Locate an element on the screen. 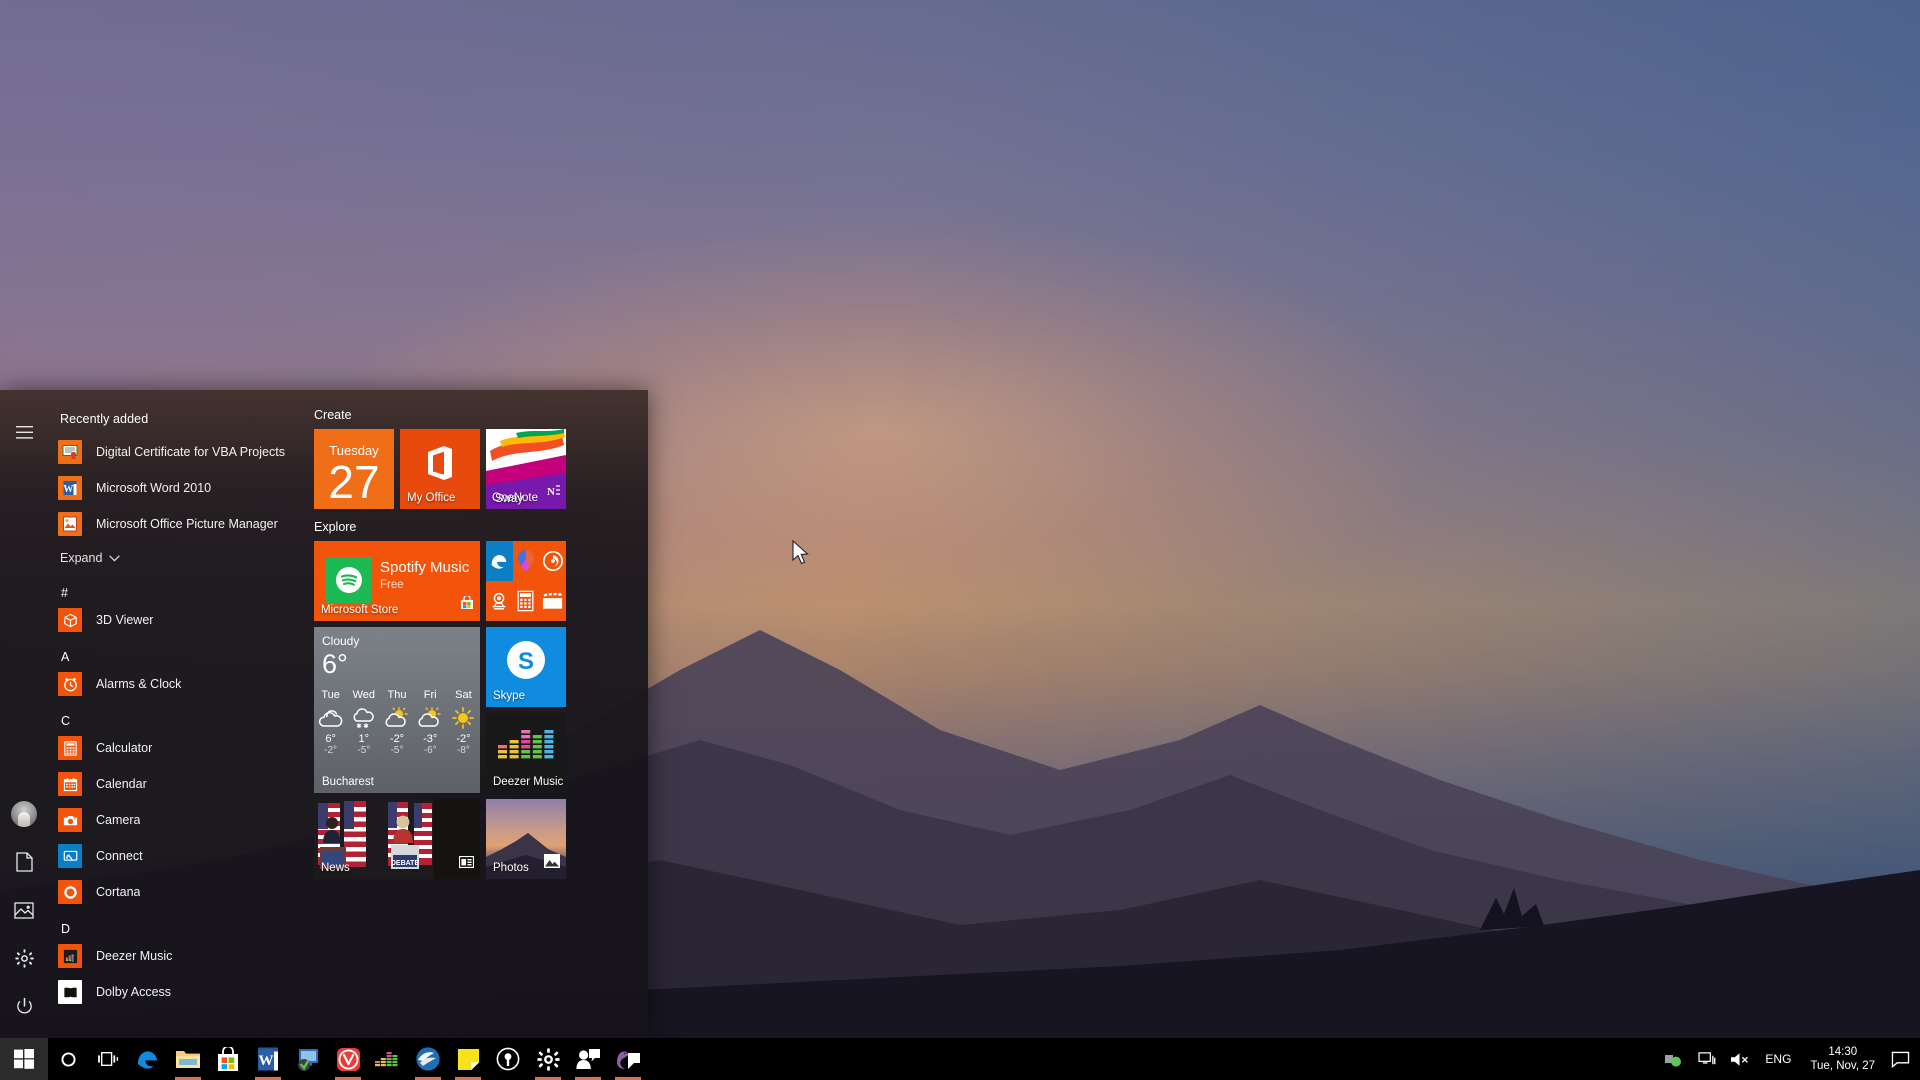 This screenshot has width=1920, height=1080. taskbar-app-edge is located at coordinates (148, 1059).